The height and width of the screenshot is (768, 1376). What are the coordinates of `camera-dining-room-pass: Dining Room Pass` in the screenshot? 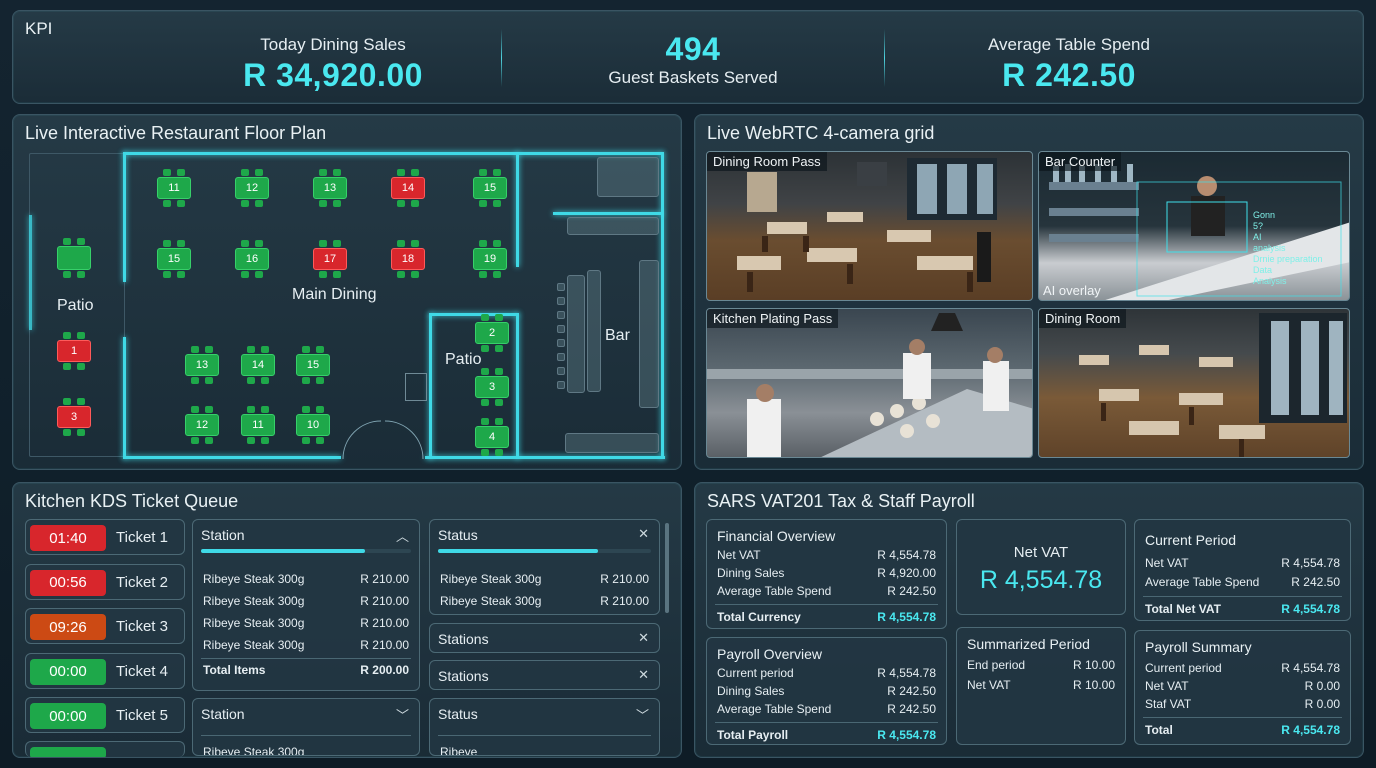 It's located at (869, 226).